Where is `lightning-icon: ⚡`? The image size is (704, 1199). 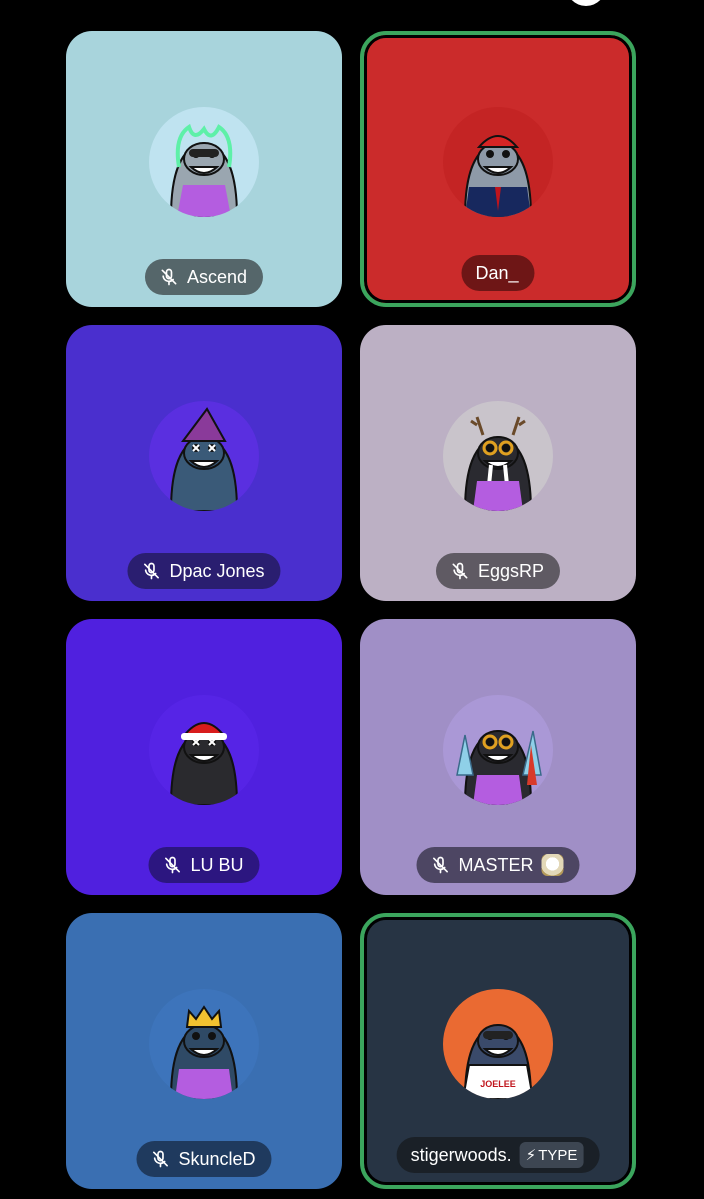 lightning-icon: ⚡ is located at coordinates (531, 1155).